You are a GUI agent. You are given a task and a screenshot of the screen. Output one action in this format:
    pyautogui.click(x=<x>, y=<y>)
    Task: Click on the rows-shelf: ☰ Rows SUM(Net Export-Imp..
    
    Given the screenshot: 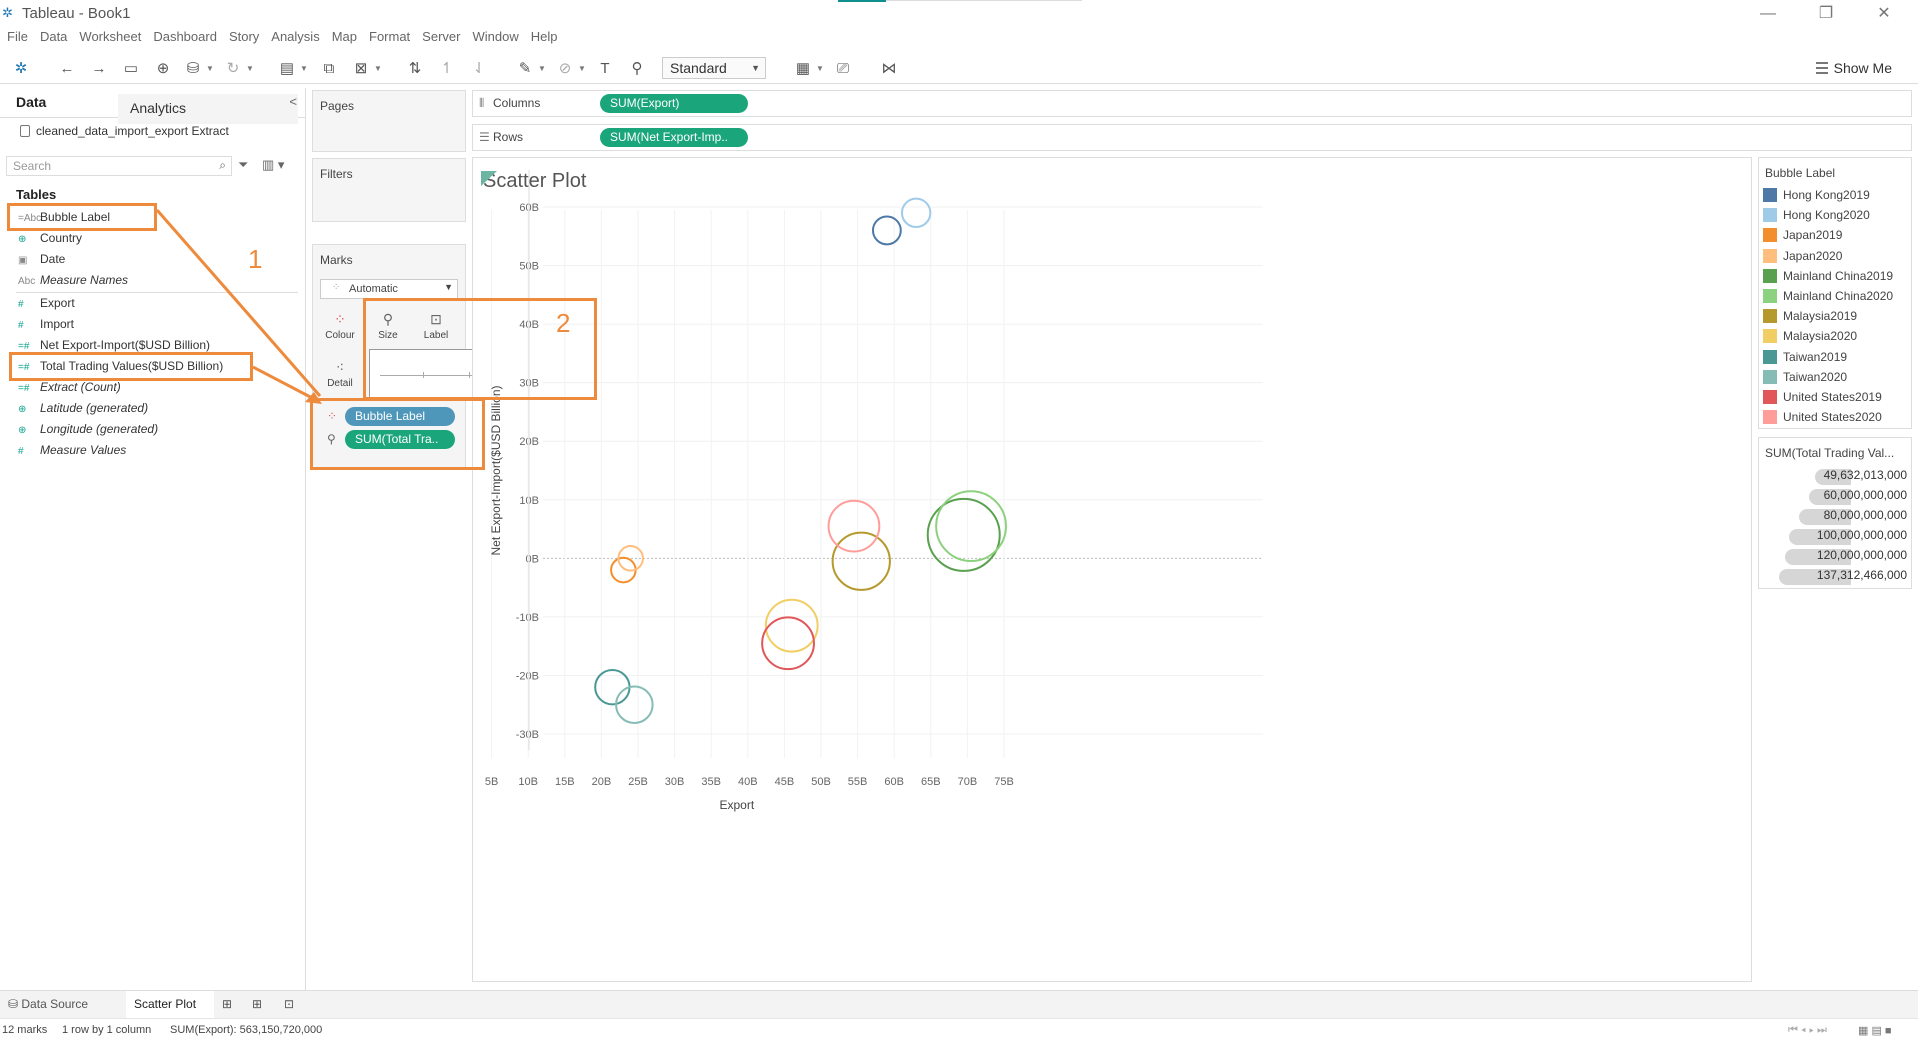 What is the action you would take?
    pyautogui.click(x=1192, y=137)
    